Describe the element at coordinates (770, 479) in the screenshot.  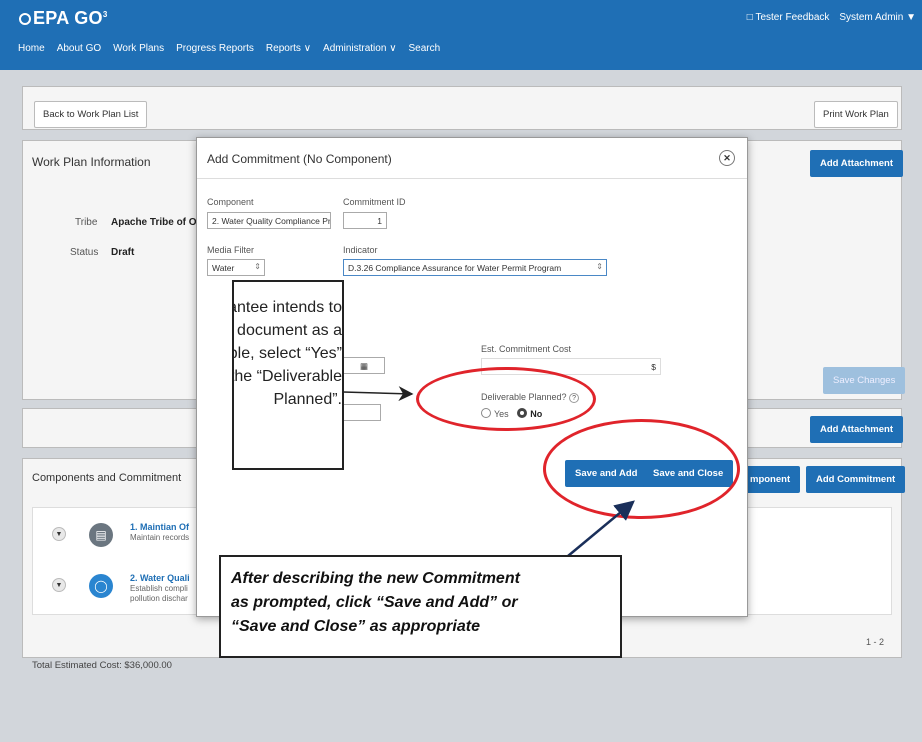
I see `add-component-button: mponent` at that location.